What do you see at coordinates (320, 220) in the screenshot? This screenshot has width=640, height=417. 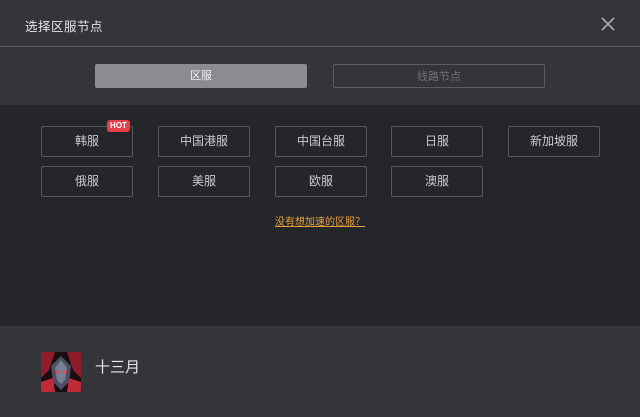 I see `missing-region-link: 没有想加速的区服？` at bounding box center [320, 220].